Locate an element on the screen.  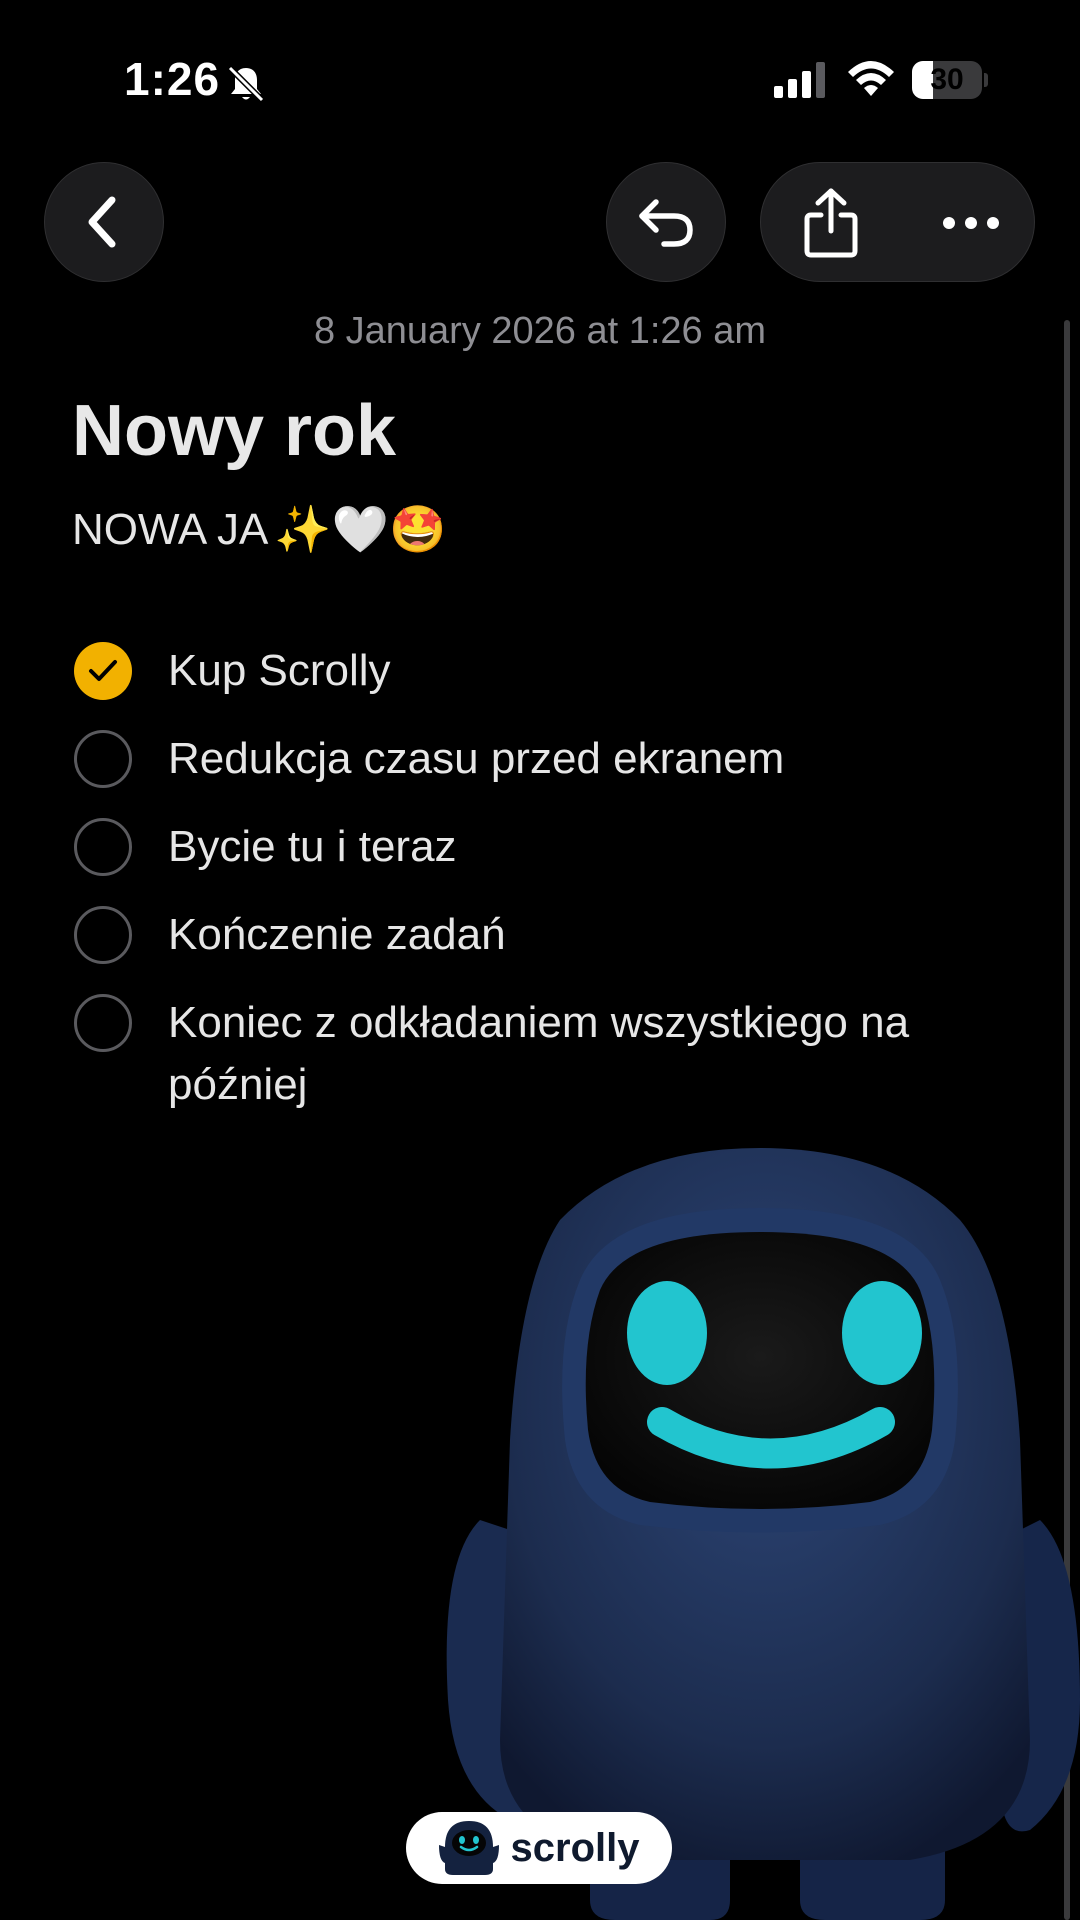
note-date: 8 January 2026 at 1:26 am is located at coordinates (540, 331).